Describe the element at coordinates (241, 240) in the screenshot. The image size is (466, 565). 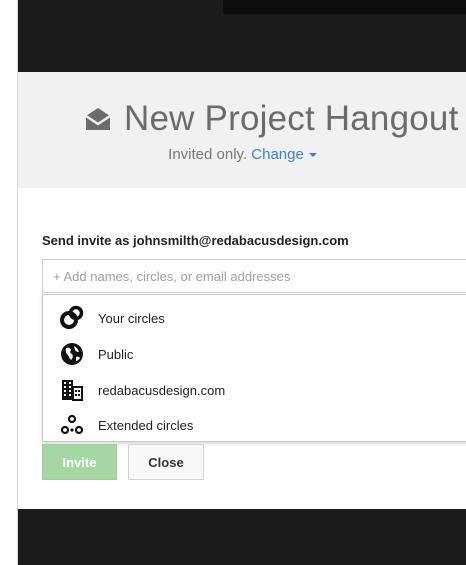
I see `send-as-email: johnsmilth@redabacusdesign.com` at that location.